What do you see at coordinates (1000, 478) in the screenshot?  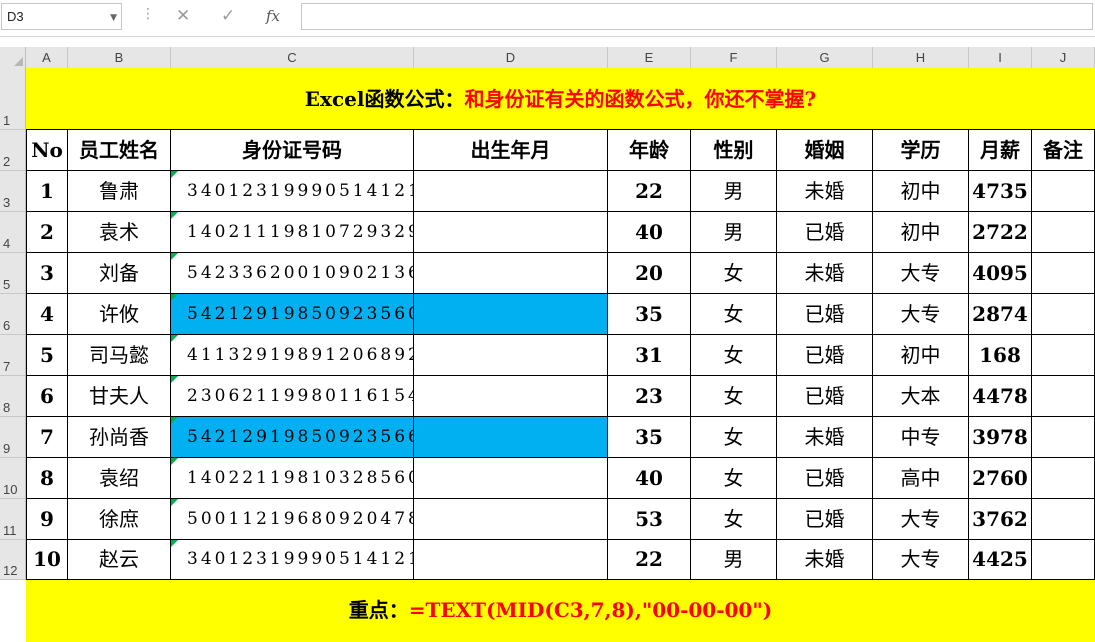 I see `cell-salary: 2760` at bounding box center [1000, 478].